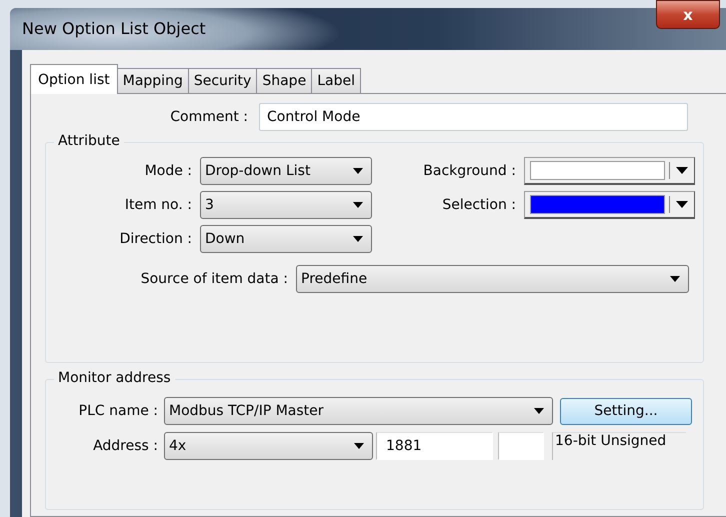  What do you see at coordinates (469, 171) in the screenshot?
I see `field-label: Background :` at bounding box center [469, 171].